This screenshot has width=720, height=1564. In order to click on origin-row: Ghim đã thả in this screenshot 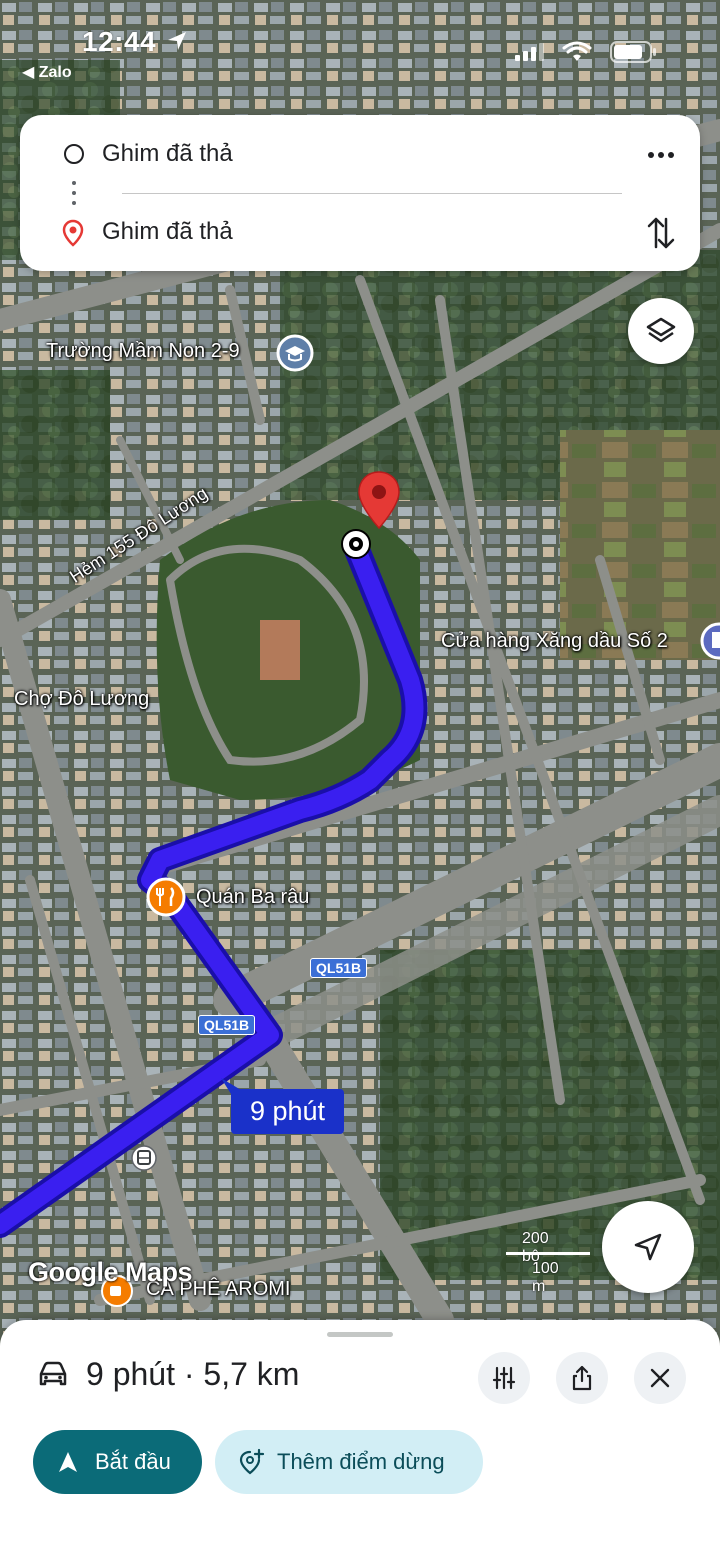, I will do `click(360, 154)`.